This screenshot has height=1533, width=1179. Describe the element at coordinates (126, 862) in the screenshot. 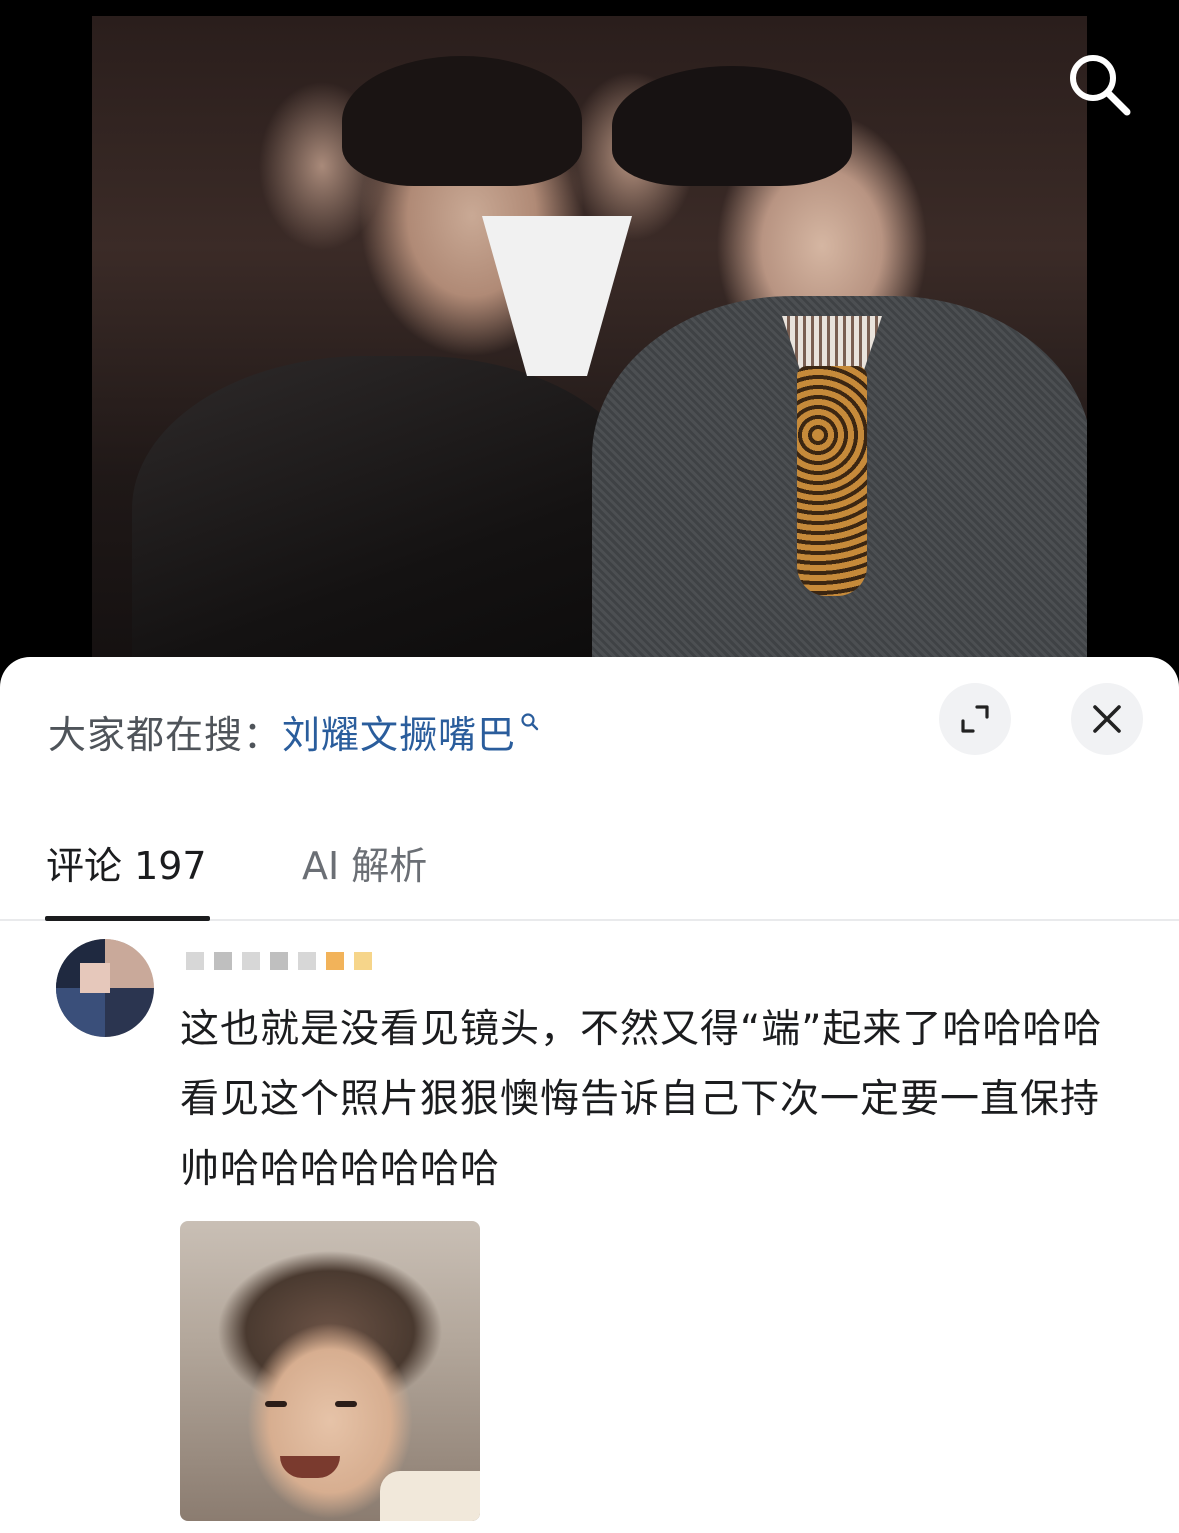

I see `tab-comments: 评论 197` at that location.